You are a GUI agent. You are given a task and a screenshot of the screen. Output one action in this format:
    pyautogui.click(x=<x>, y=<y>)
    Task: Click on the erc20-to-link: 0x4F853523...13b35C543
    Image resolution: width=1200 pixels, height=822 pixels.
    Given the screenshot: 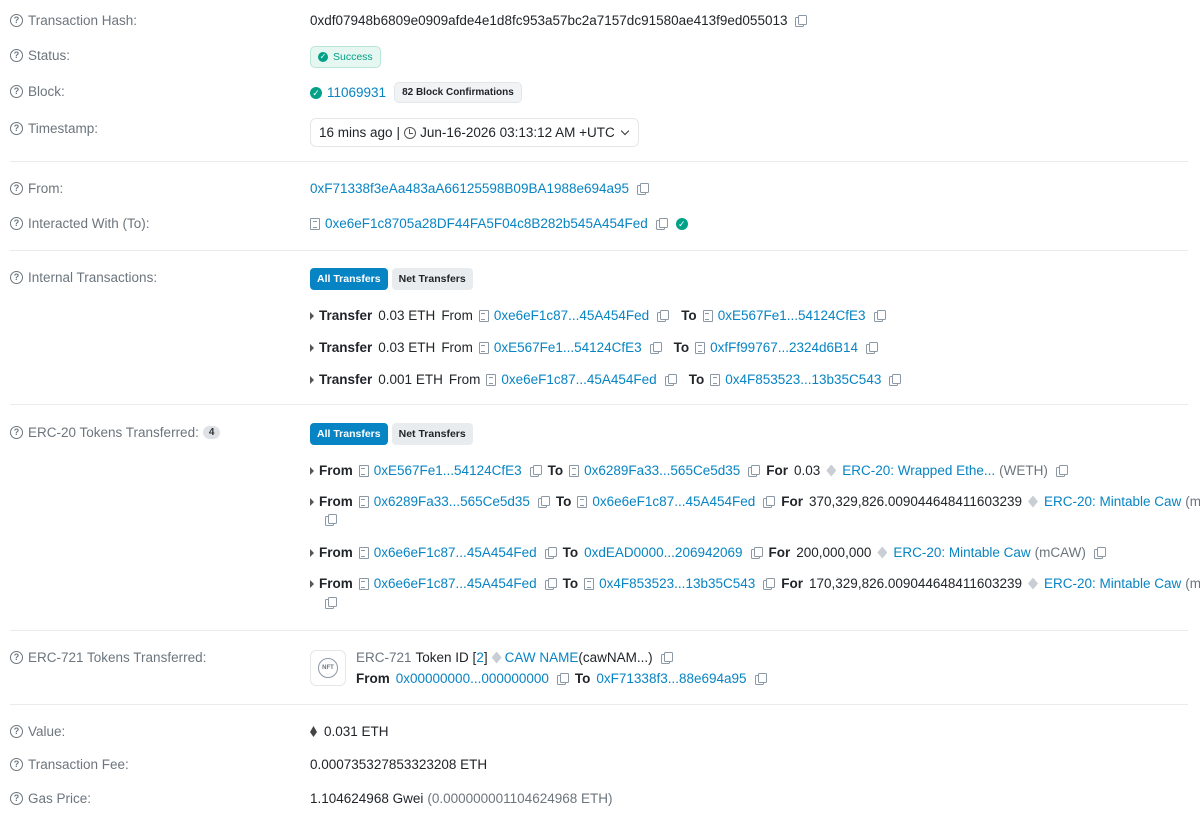 What is the action you would take?
    pyautogui.click(x=677, y=583)
    